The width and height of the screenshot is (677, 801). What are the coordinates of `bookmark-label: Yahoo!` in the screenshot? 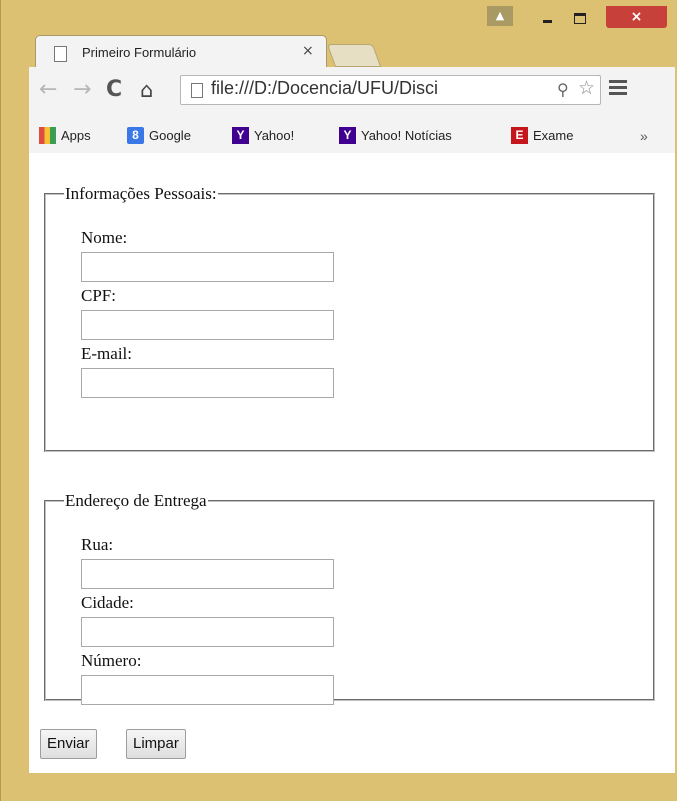 It's located at (274, 135).